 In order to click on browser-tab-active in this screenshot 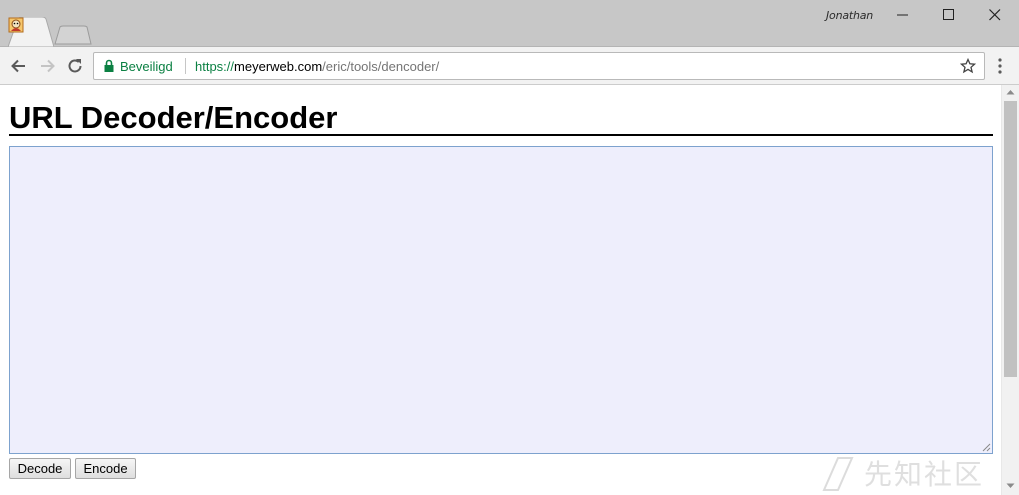, I will do `click(31, 32)`.